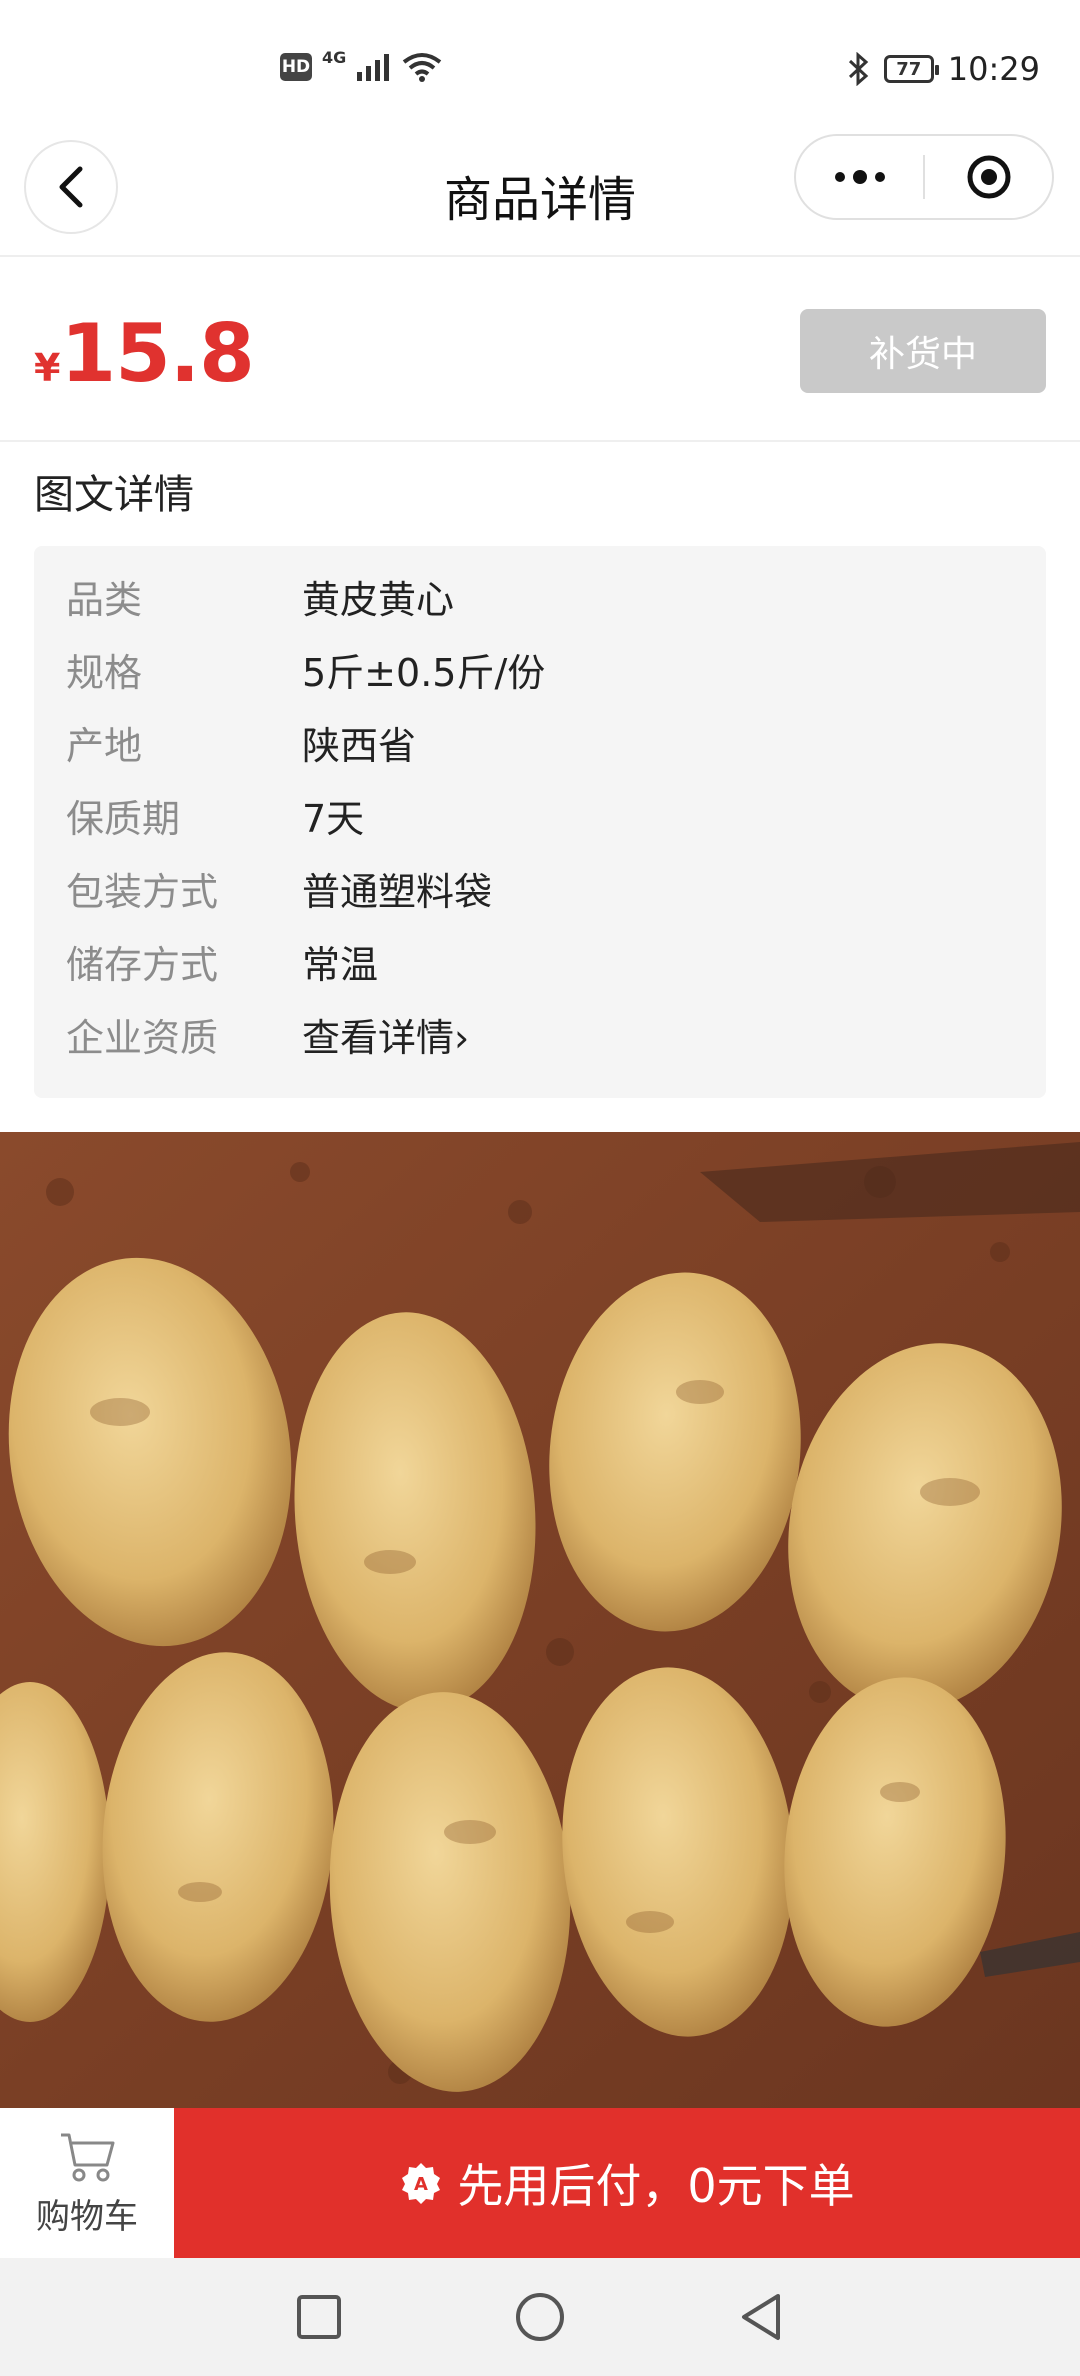 This screenshot has width=1080, height=2376. I want to click on system-nav-bar, so click(540, 2317).